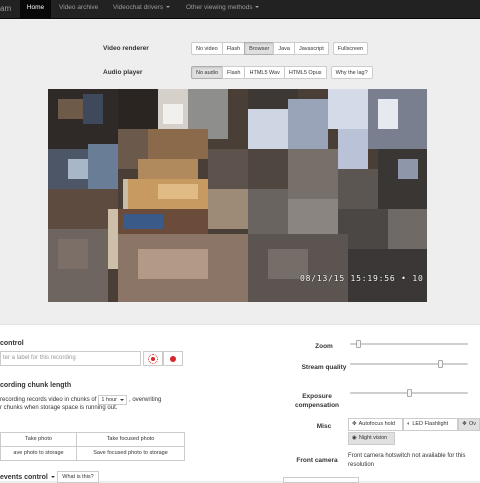 Image resolution: width=480 pixels, height=483 pixels. Describe the element at coordinates (259, 48) in the screenshot. I see `renderer-browser: Browser` at that location.